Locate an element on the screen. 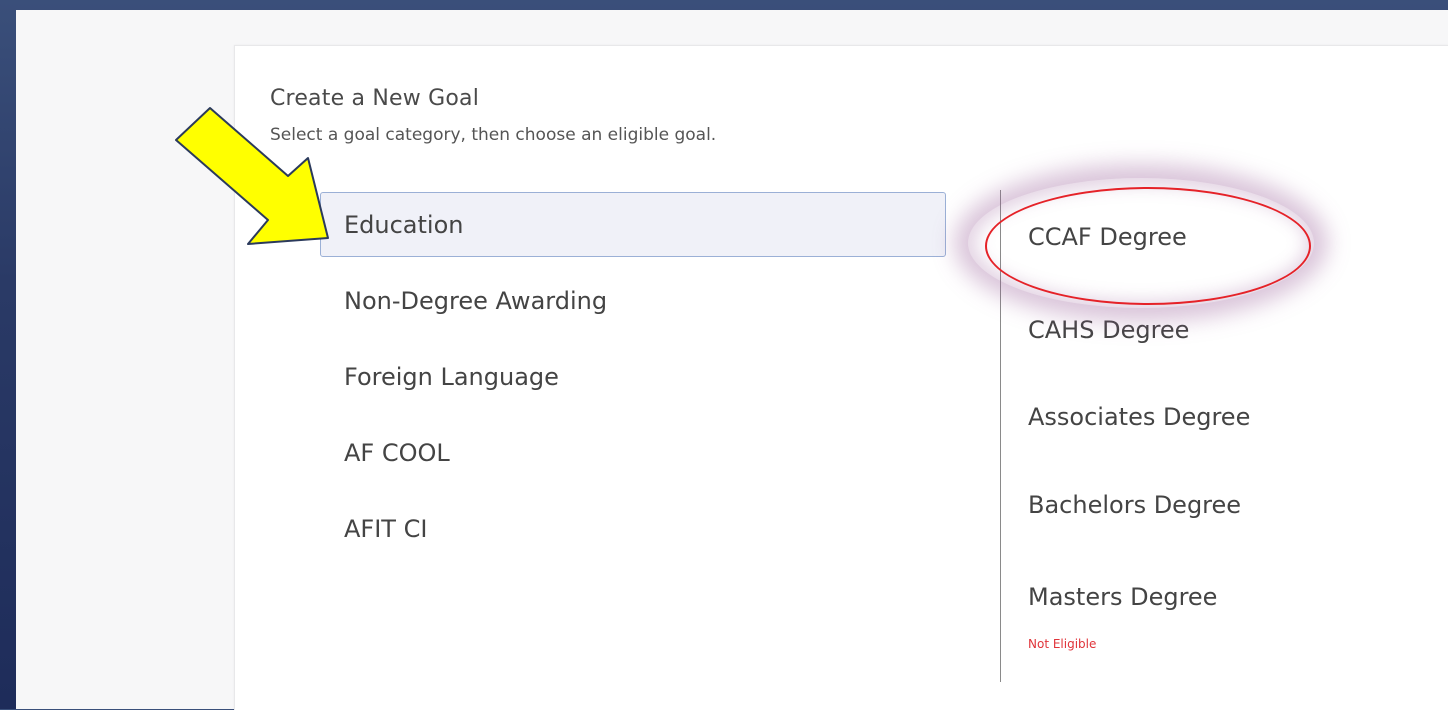 The height and width of the screenshot is (710, 1448). category-label: Foreign Language is located at coordinates (451, 376).